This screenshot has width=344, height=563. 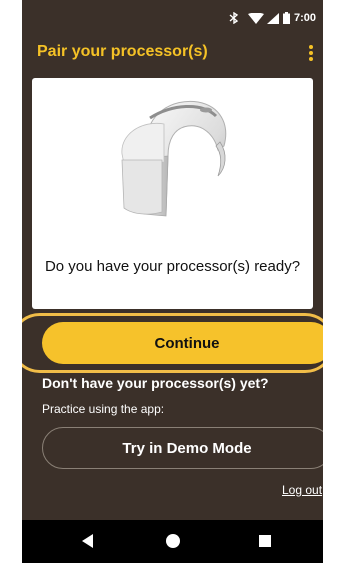 What do you see at coordinates (155, 383) in the screenshot?
I see `no-processor-text: Don't have your processor(s) yet?` at bounding box center [155, 383].